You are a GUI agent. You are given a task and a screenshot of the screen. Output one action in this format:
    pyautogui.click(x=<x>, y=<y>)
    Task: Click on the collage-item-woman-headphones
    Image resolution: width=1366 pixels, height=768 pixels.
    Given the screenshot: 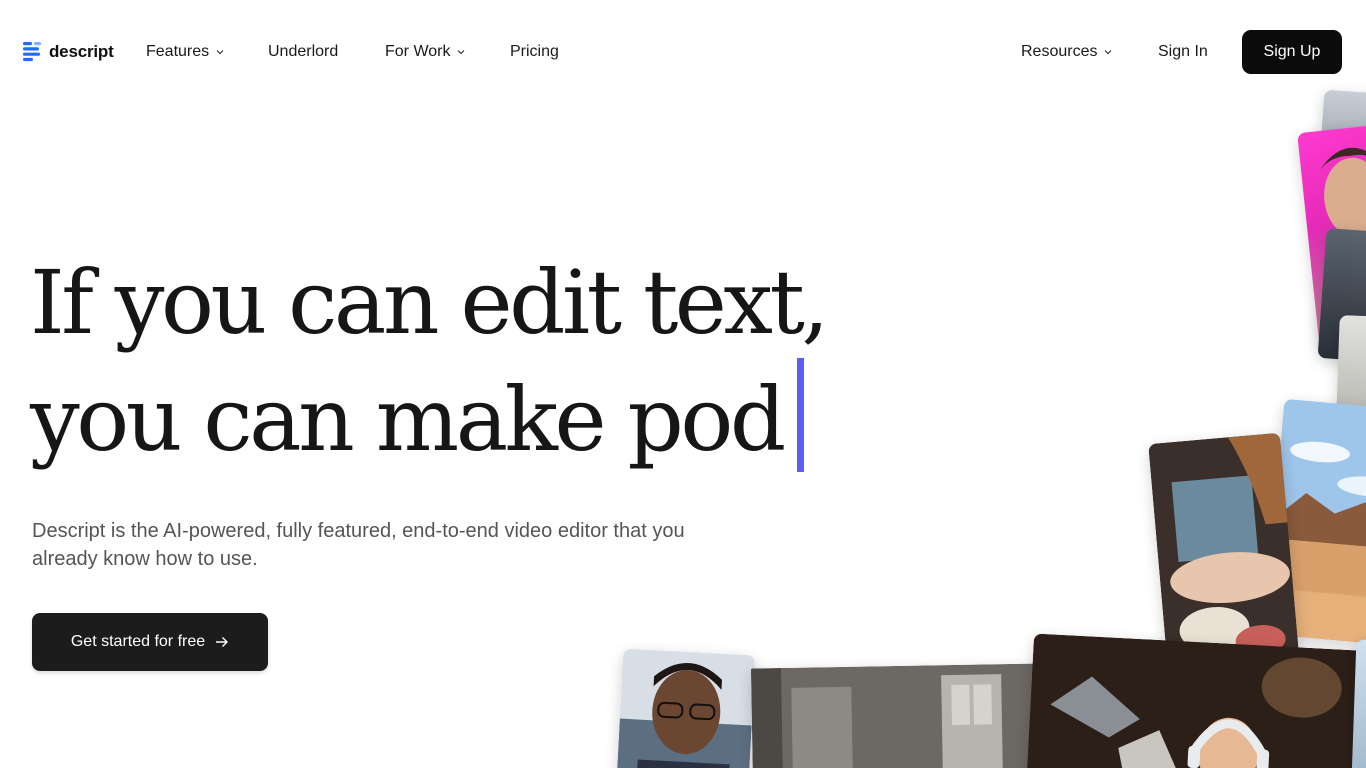 What is the action you would take?
    pyautogui.click(x=1195, y=700)
    